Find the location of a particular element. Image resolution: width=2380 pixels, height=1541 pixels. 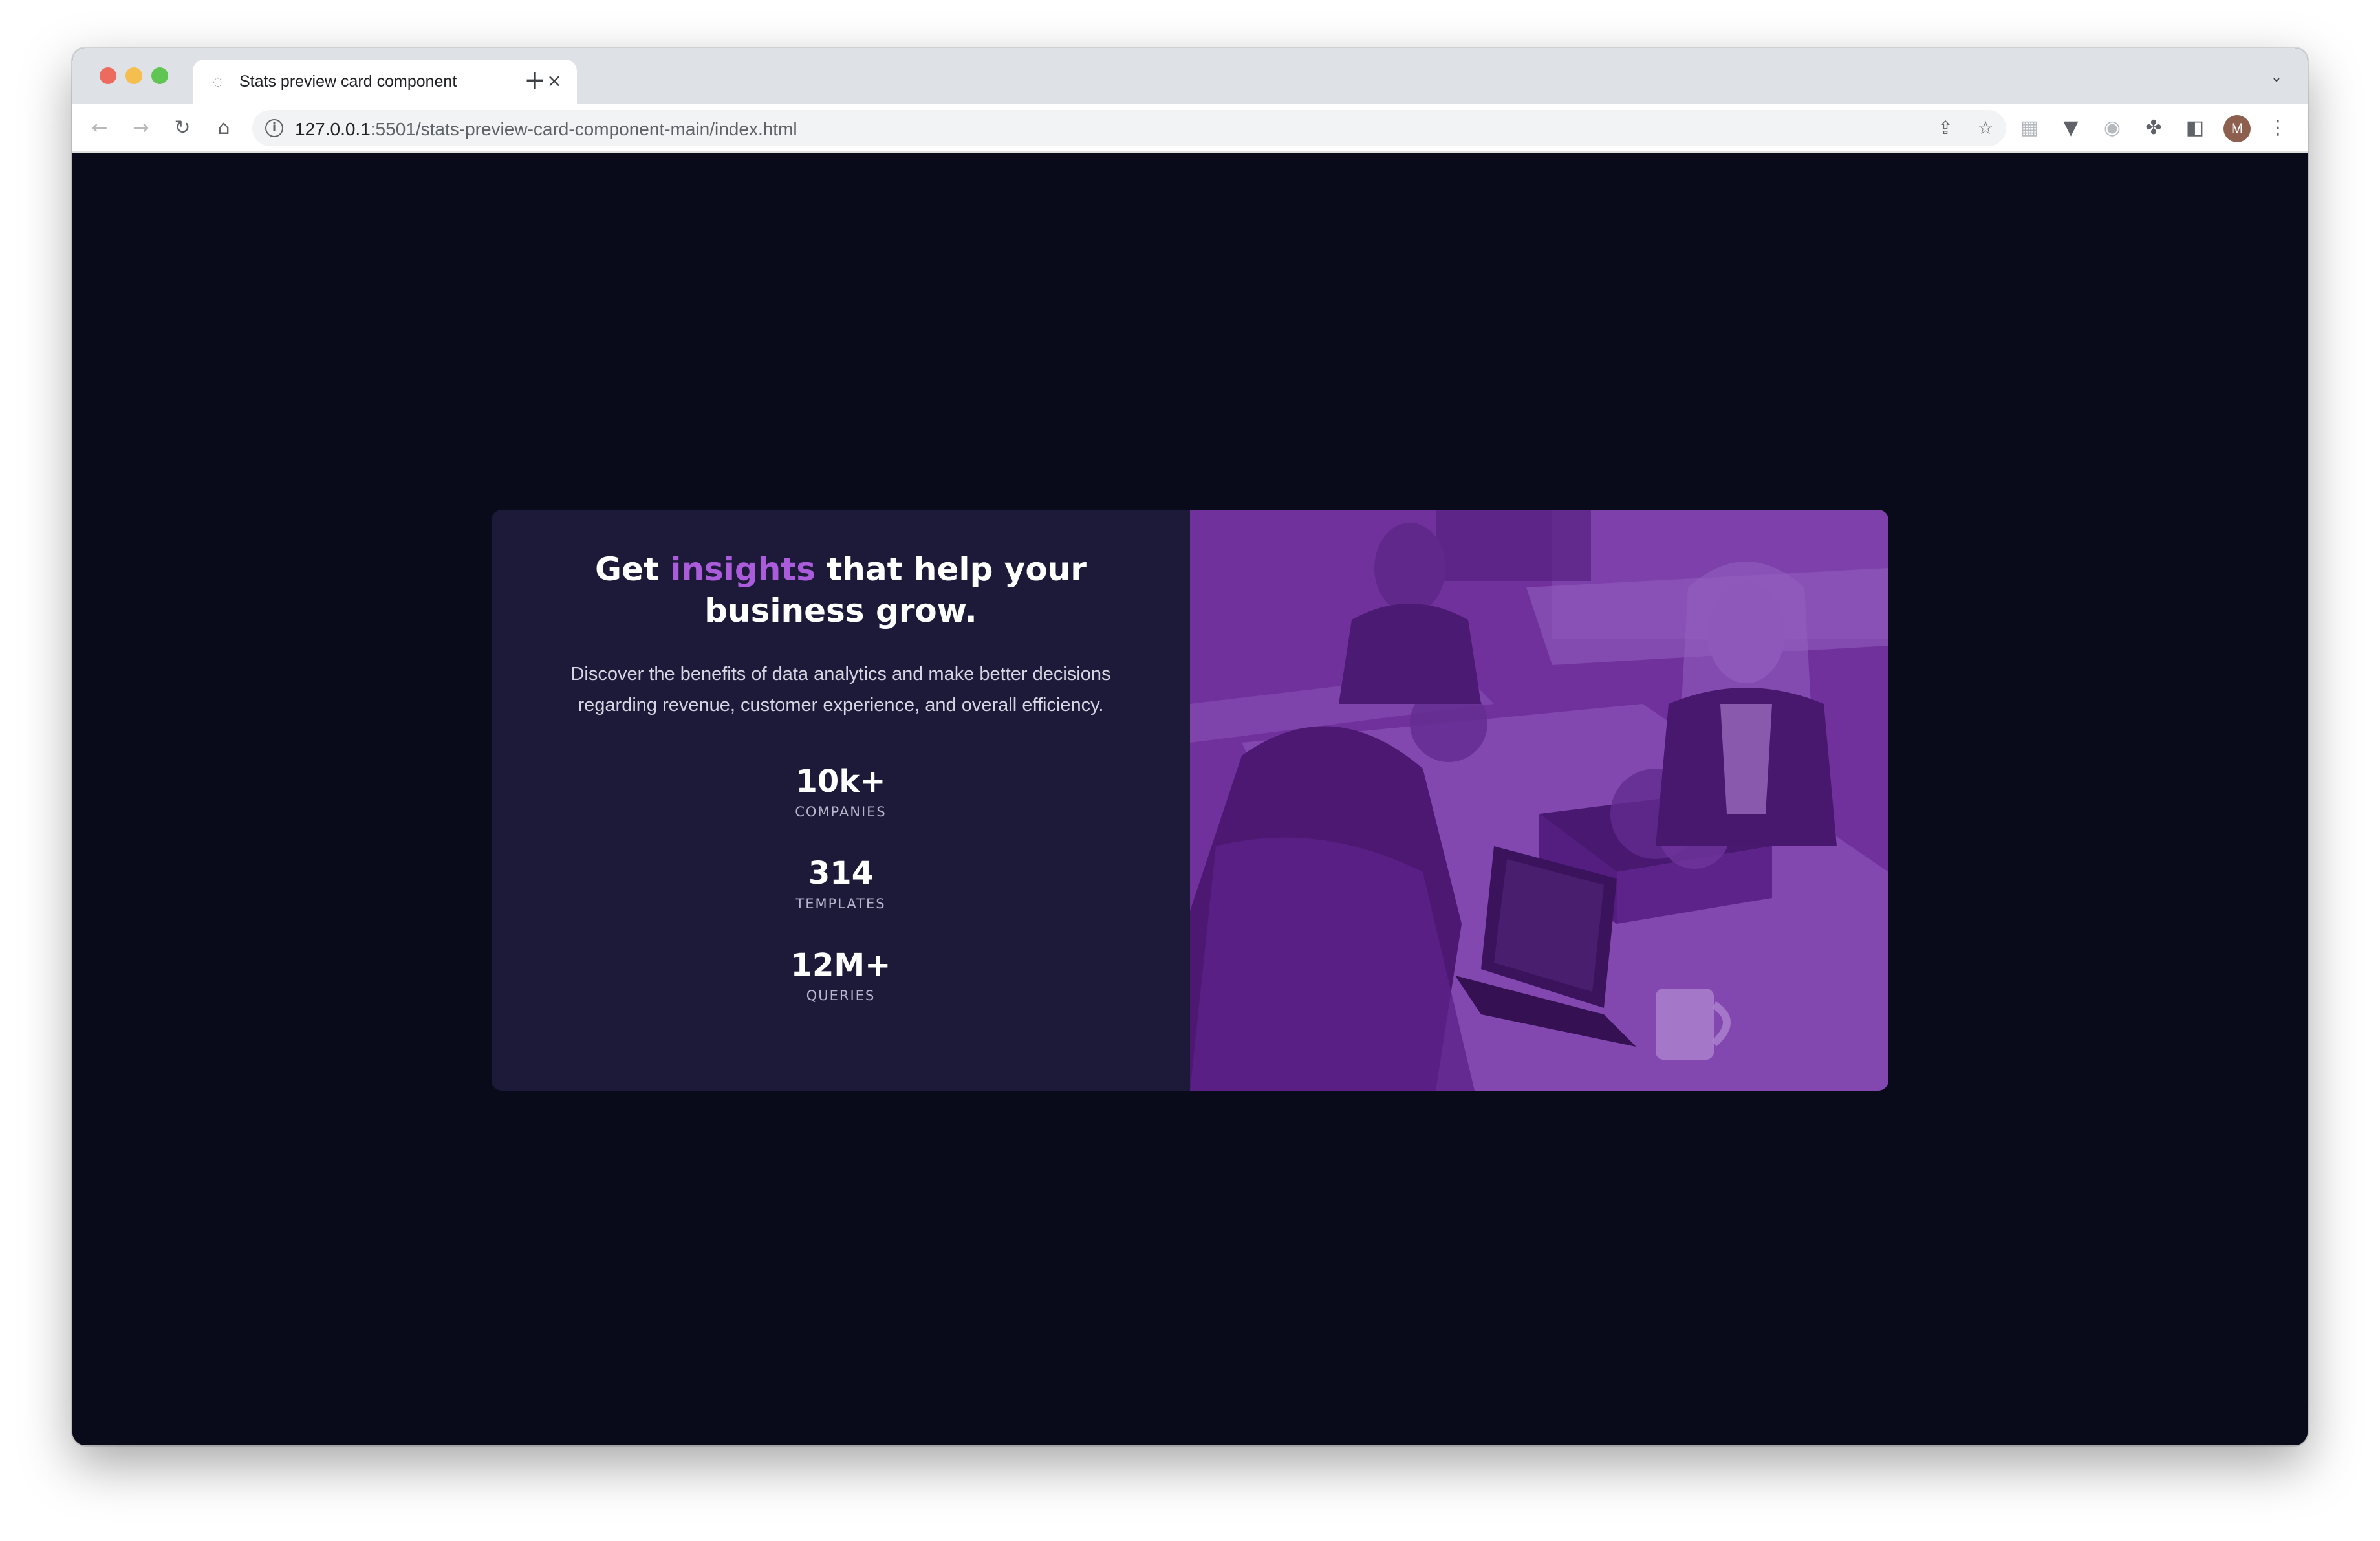

stat-templates: 314 TEMPLATES is located at coordinates (841, 884).